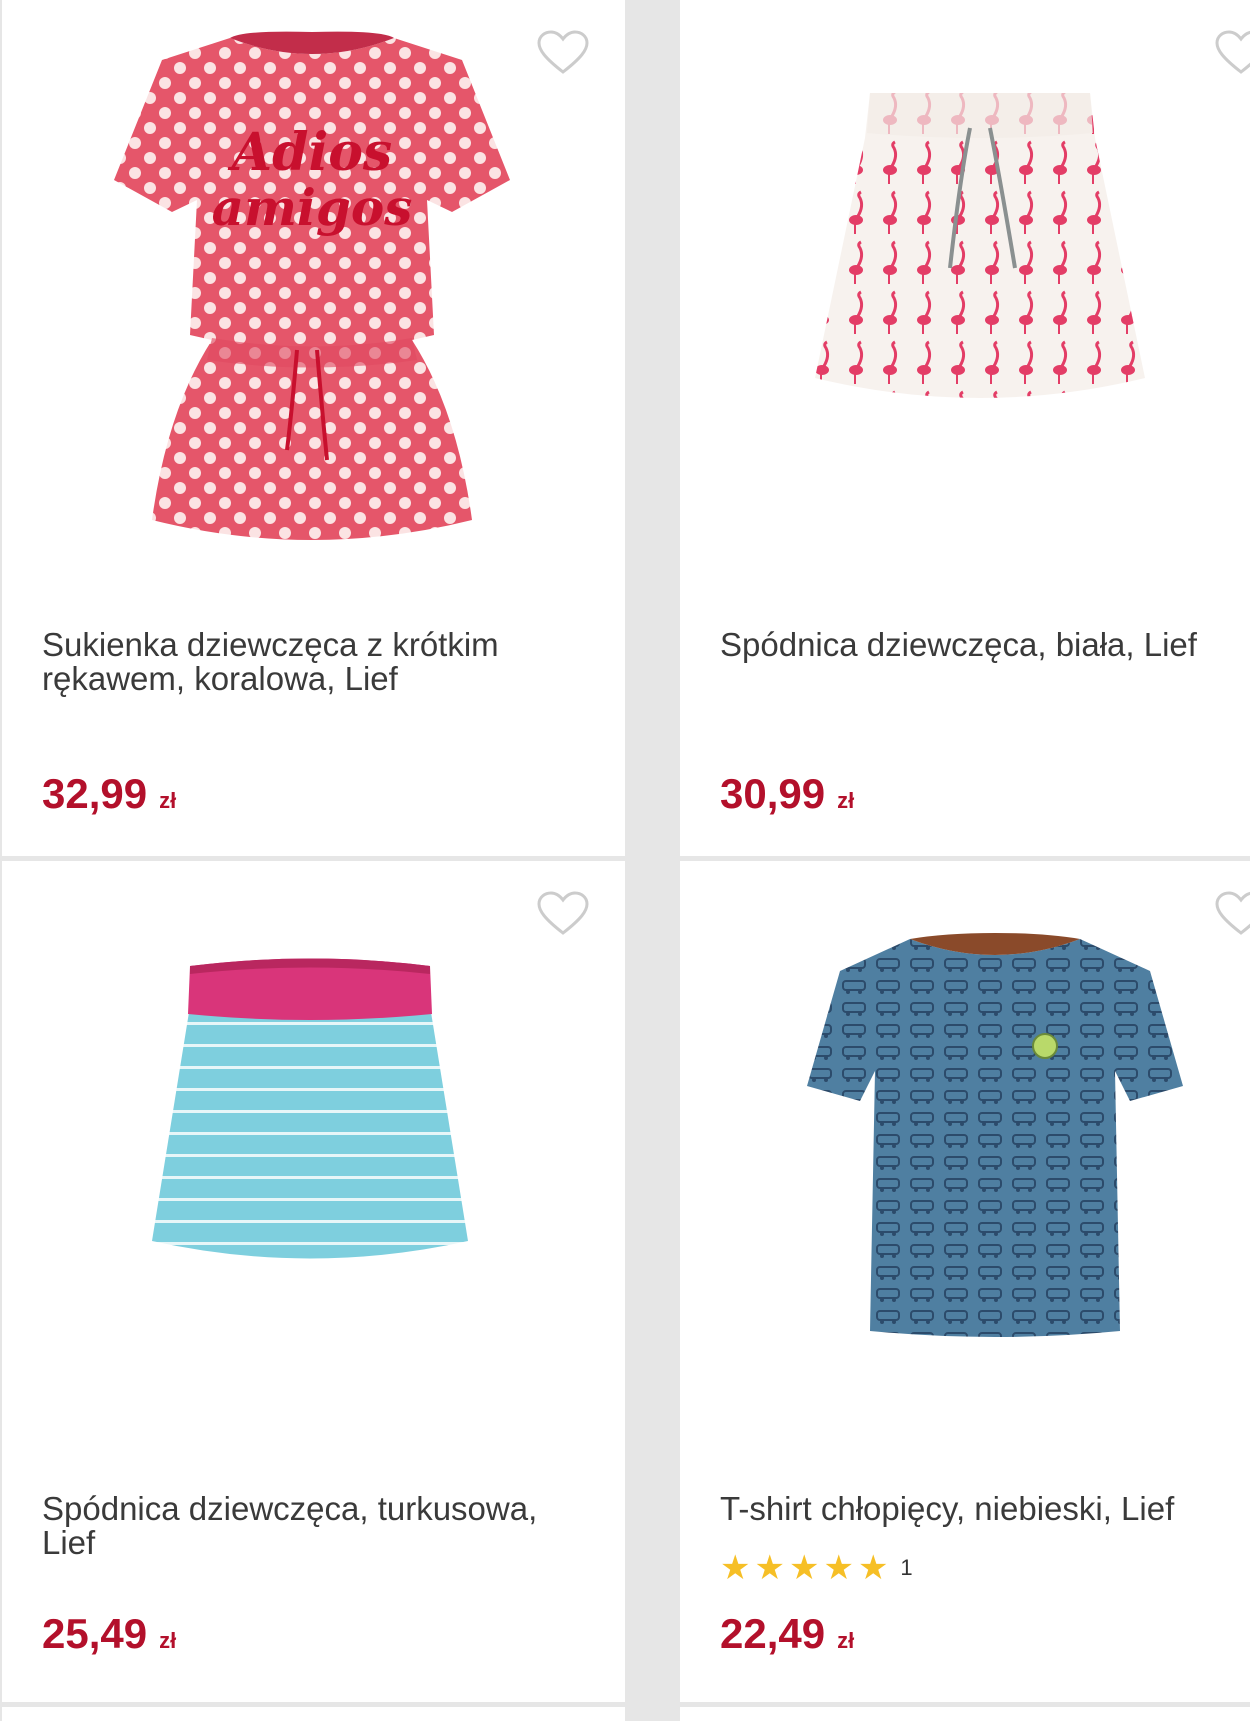  What do you see at coordinates (95, 793) in the screenshot?
I see `price-amount: 32,99` at bounding box center [95, 793].